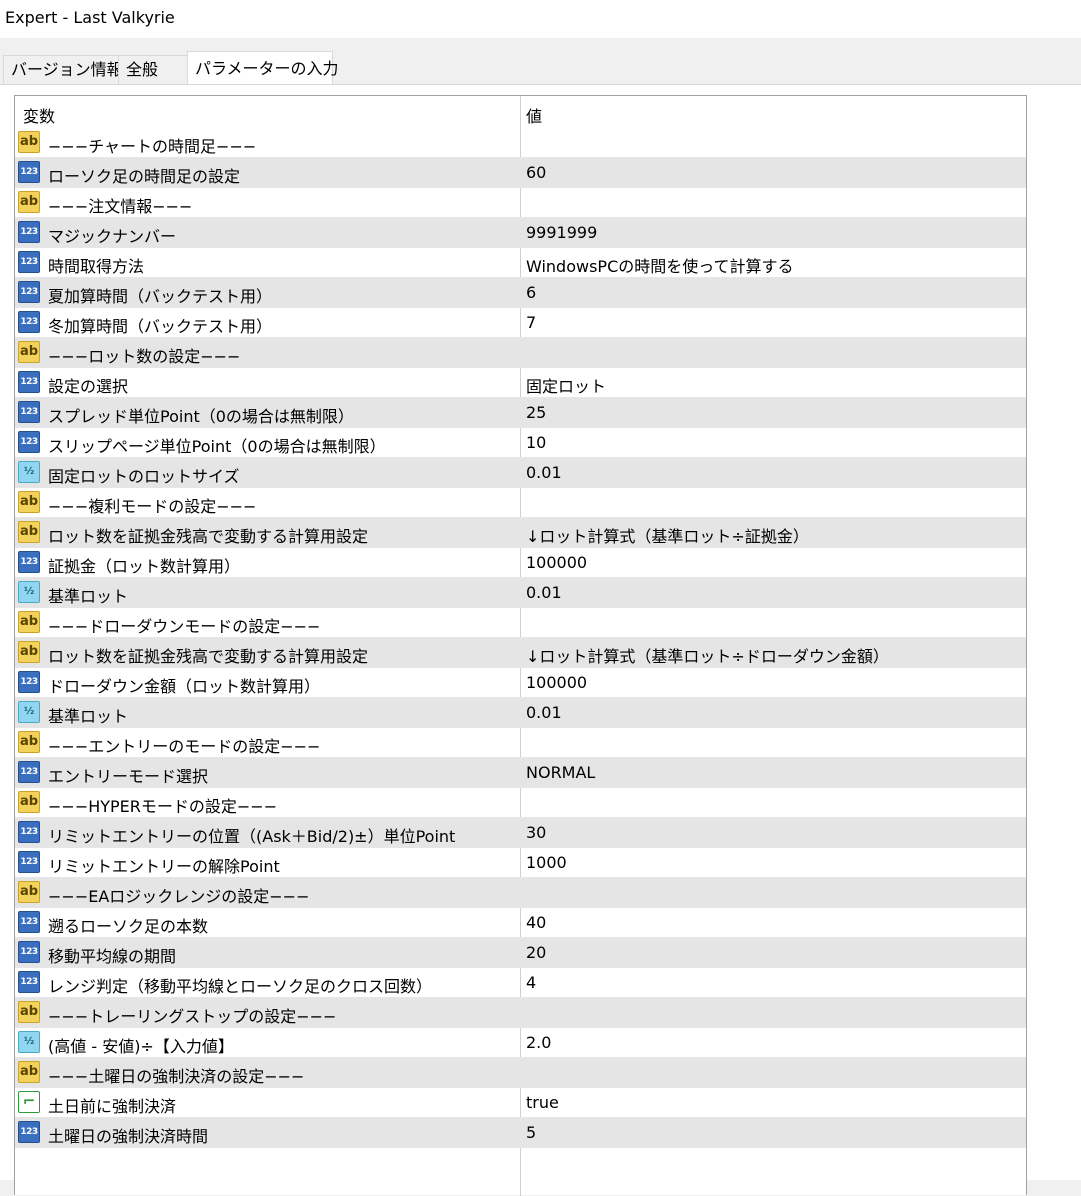 The width and height of the screenshot is (1081, 1196). What do you see at coordinates (112, 236) in the screenshot?
I see `parameter-name: マジックナンバー` at bounding box center [112, 236].